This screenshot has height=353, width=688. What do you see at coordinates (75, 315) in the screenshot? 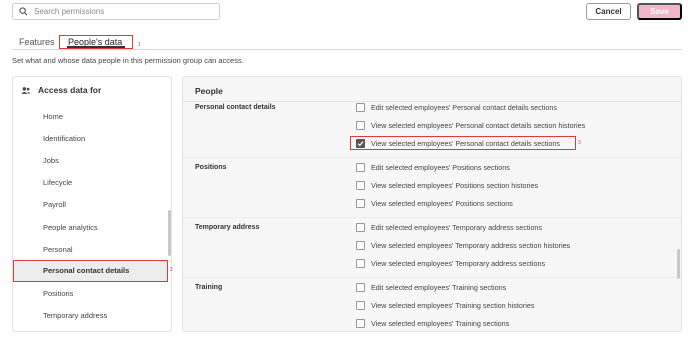
I see `nav-item-temporary-address: Temporary address` at bounding box center [75, 315].